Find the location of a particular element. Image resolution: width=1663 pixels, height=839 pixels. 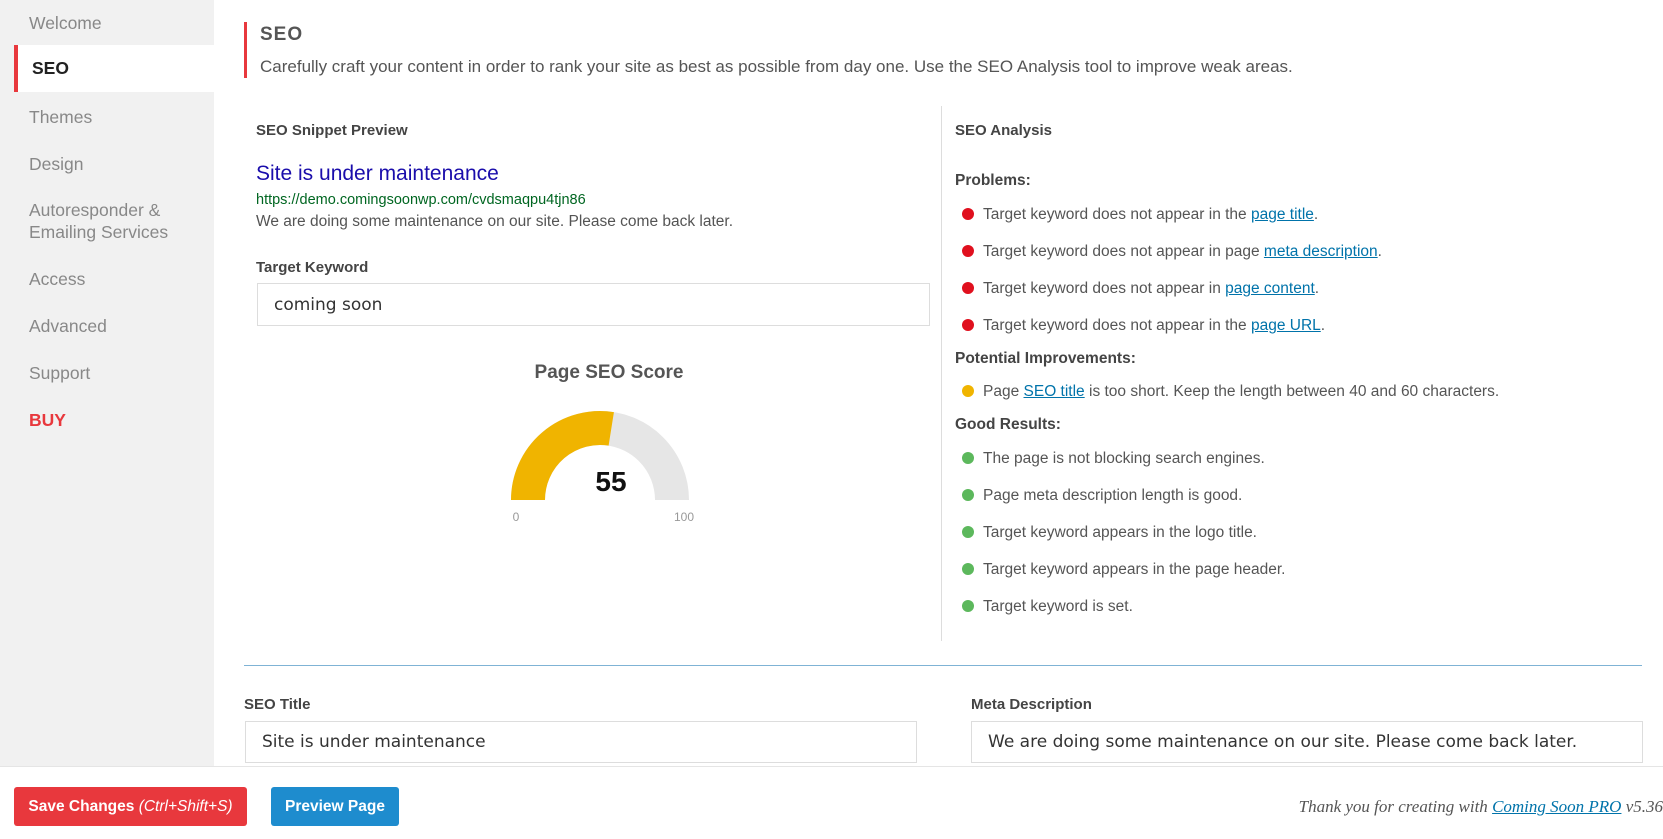

sidebar-item-advanced: Advanced is located at coordinates (114, 326).